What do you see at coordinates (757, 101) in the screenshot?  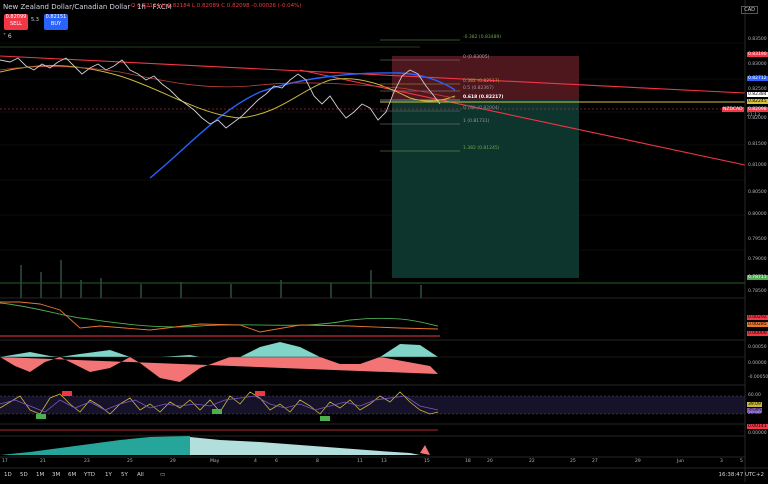 I see `price-axis-label: 0.82245` at bounding box center [757, 101].